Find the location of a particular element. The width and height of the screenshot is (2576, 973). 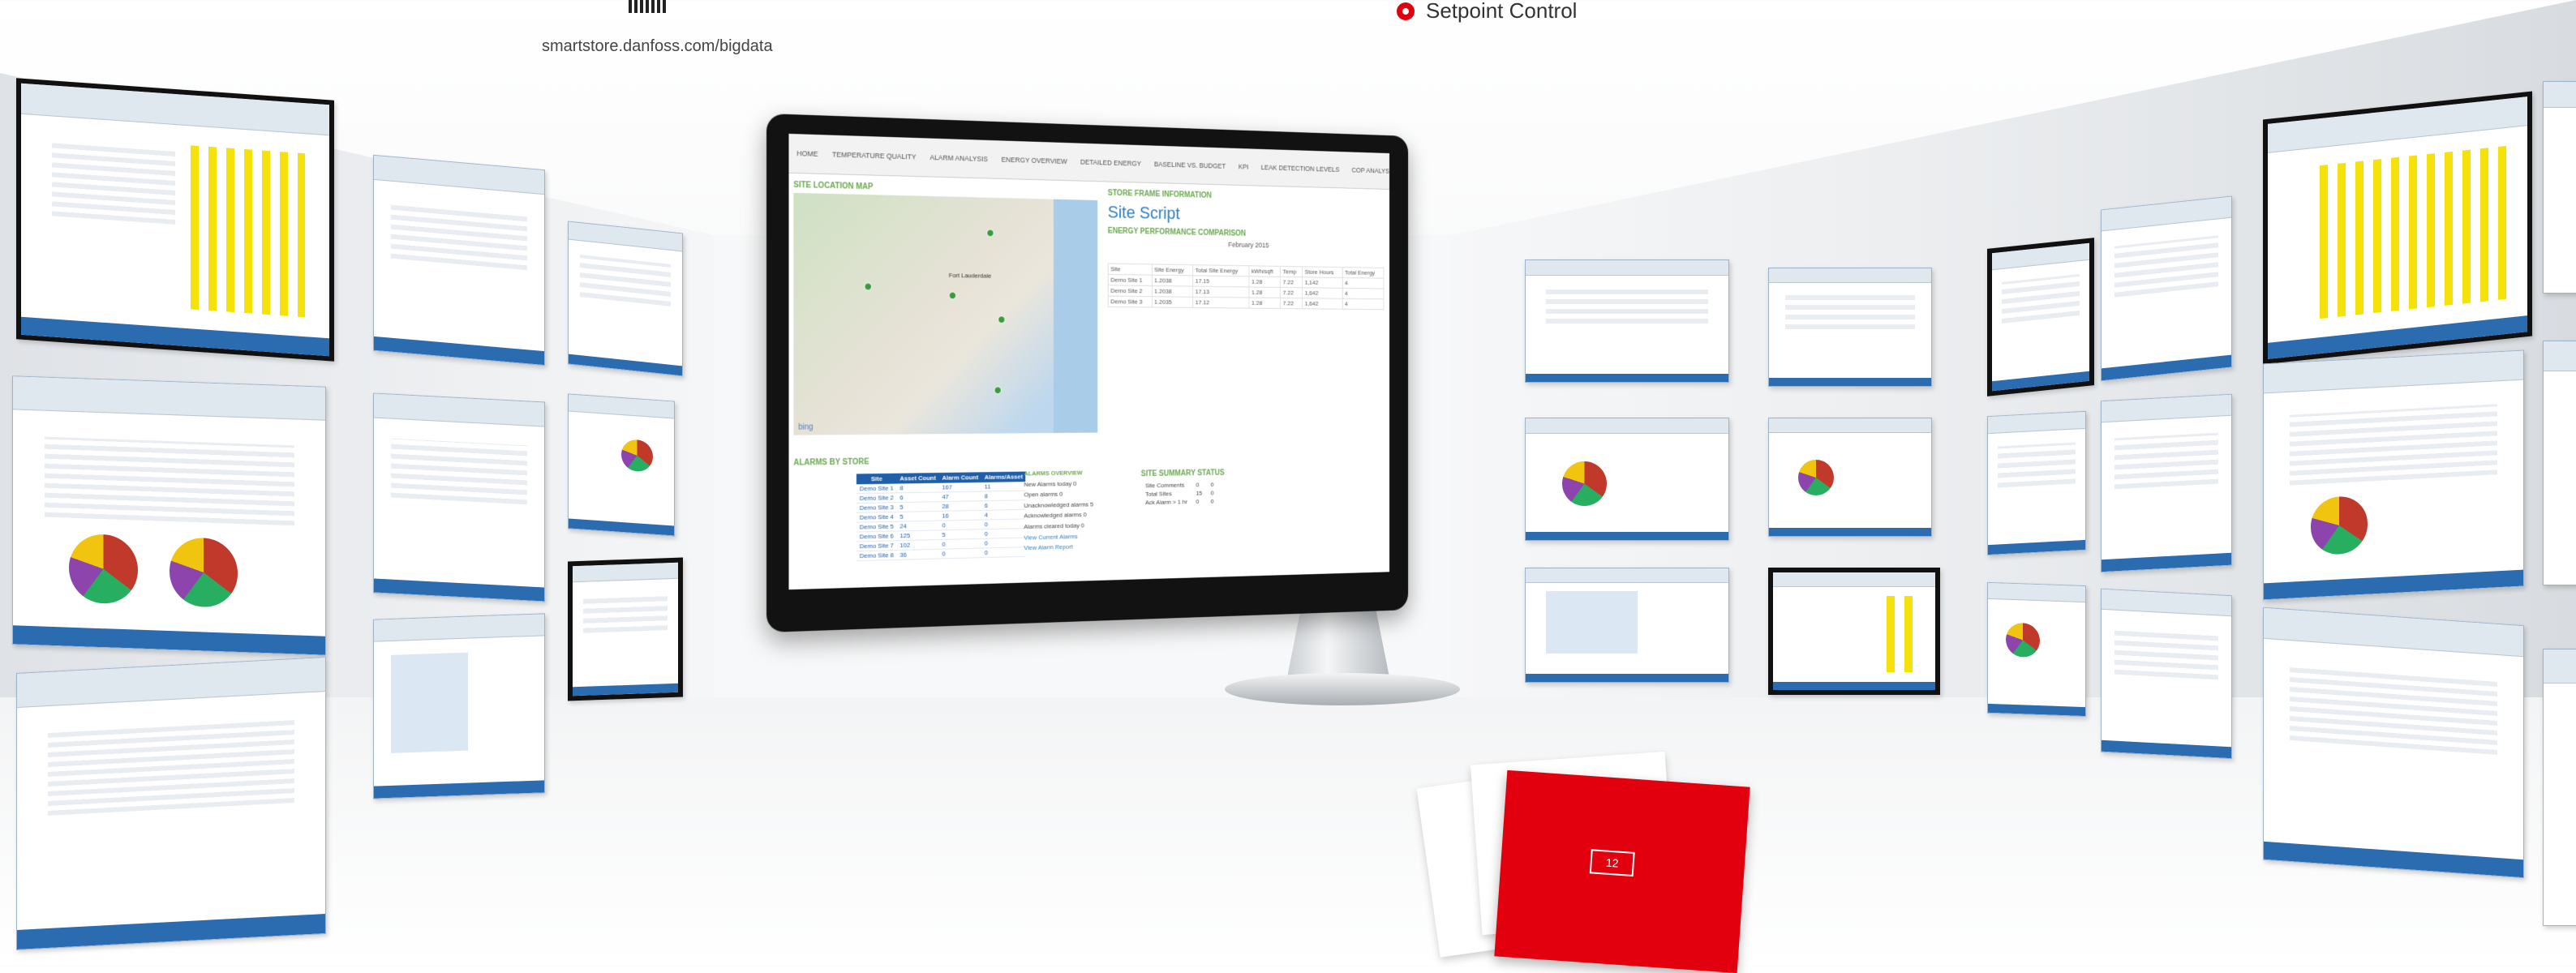

table-cell: 15 is located at coordinates (1199, 493).